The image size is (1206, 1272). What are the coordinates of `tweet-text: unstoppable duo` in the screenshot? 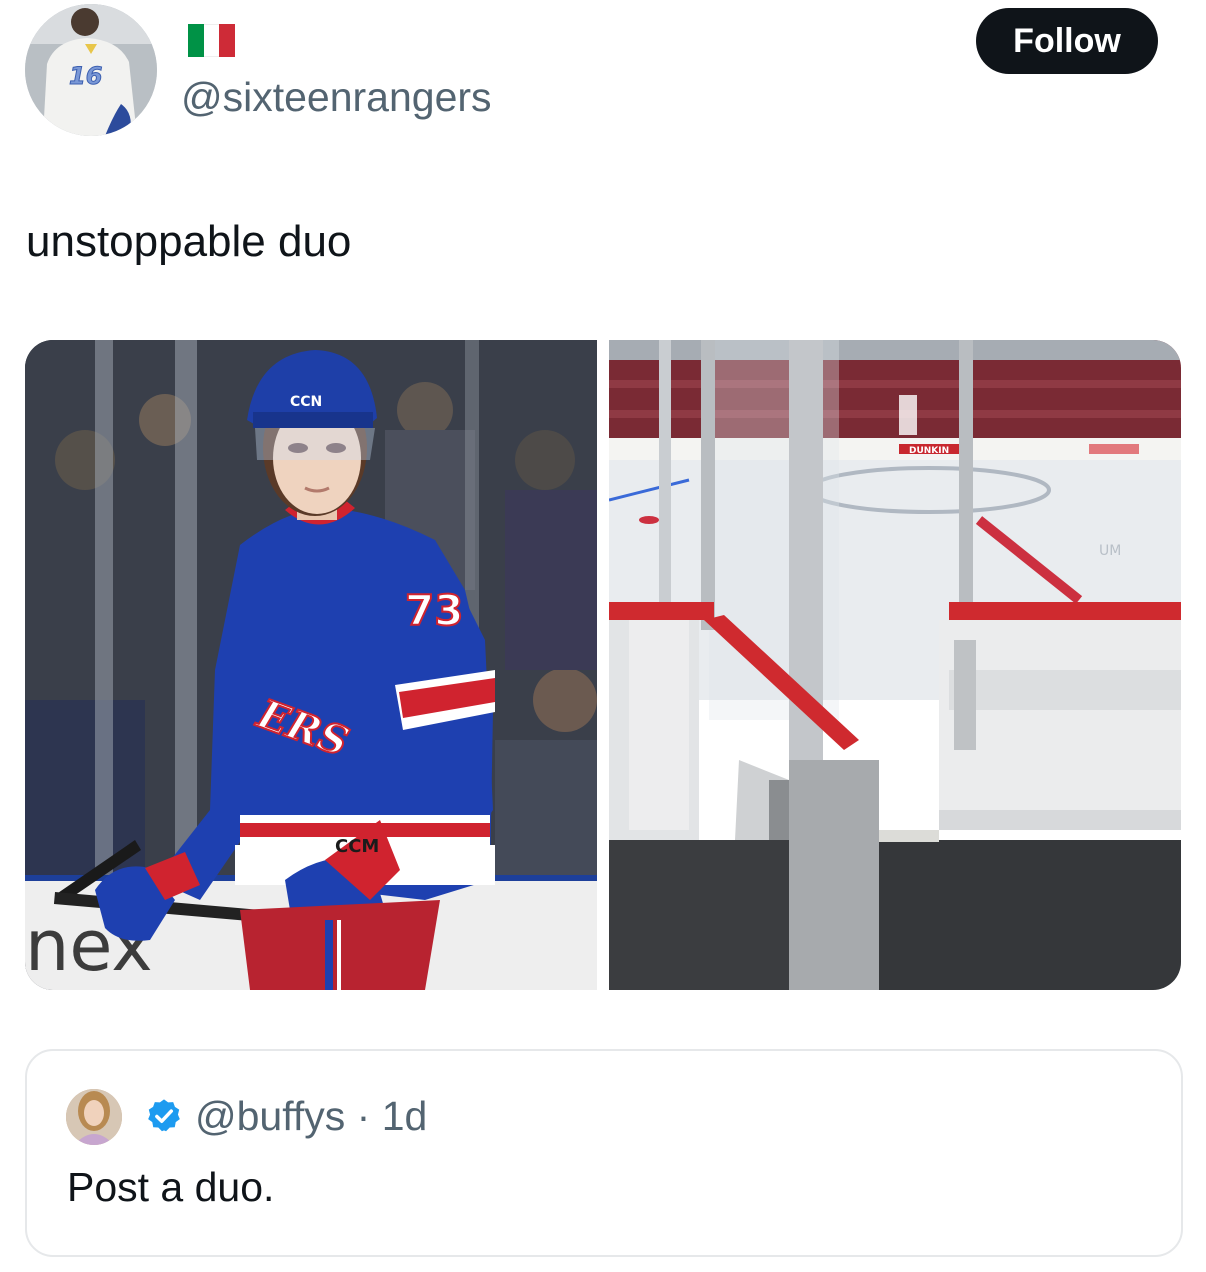 It's located at (189, 241).